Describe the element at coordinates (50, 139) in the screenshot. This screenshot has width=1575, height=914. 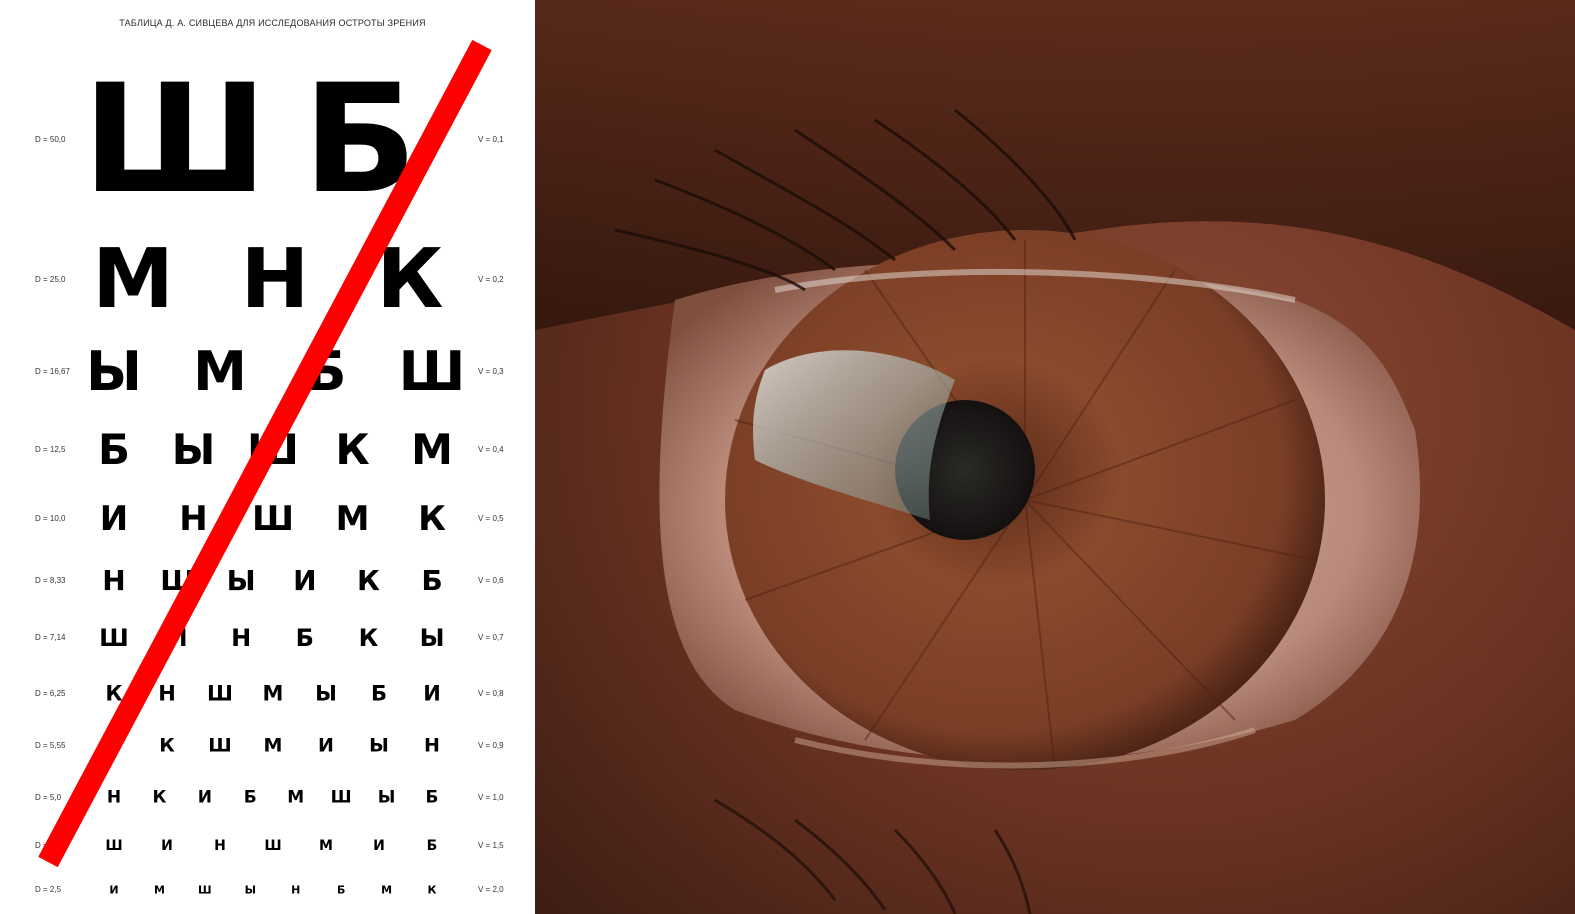
I see `row-d-label: D = 50,0` at that location.